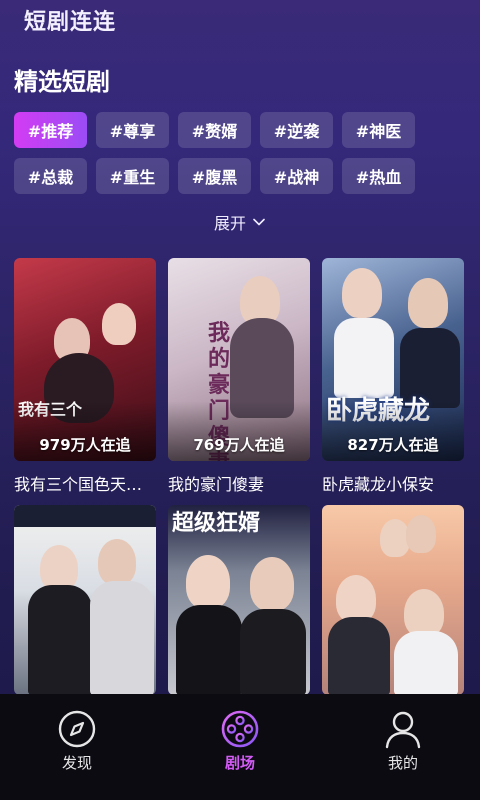 The width and height of the screenshot is (480, 800). I want to click on poster-title: 超级狂婿, so click(216, 523).